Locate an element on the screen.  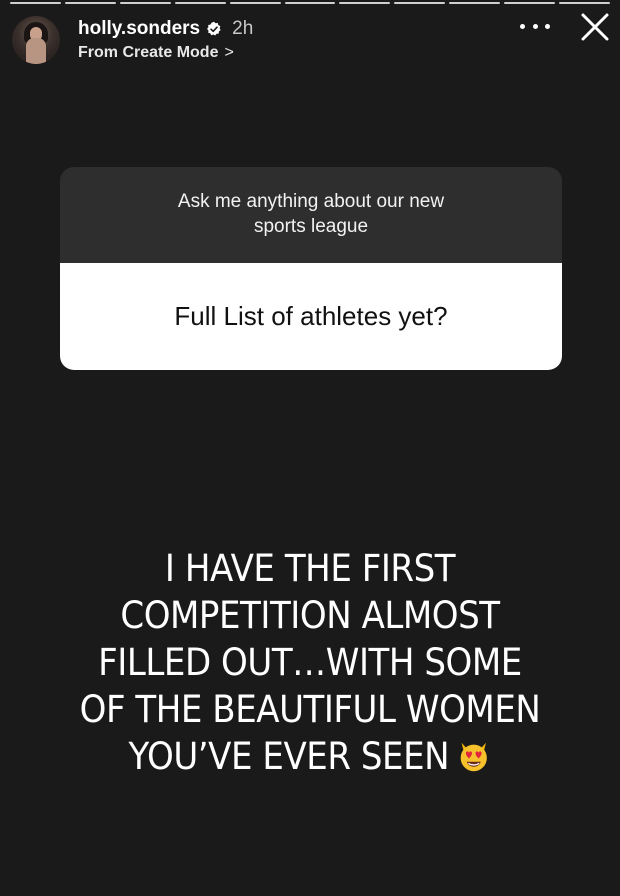
caption-line: OF THE BEAUTIFUL WOMEN is located at coordinates (310, 709).